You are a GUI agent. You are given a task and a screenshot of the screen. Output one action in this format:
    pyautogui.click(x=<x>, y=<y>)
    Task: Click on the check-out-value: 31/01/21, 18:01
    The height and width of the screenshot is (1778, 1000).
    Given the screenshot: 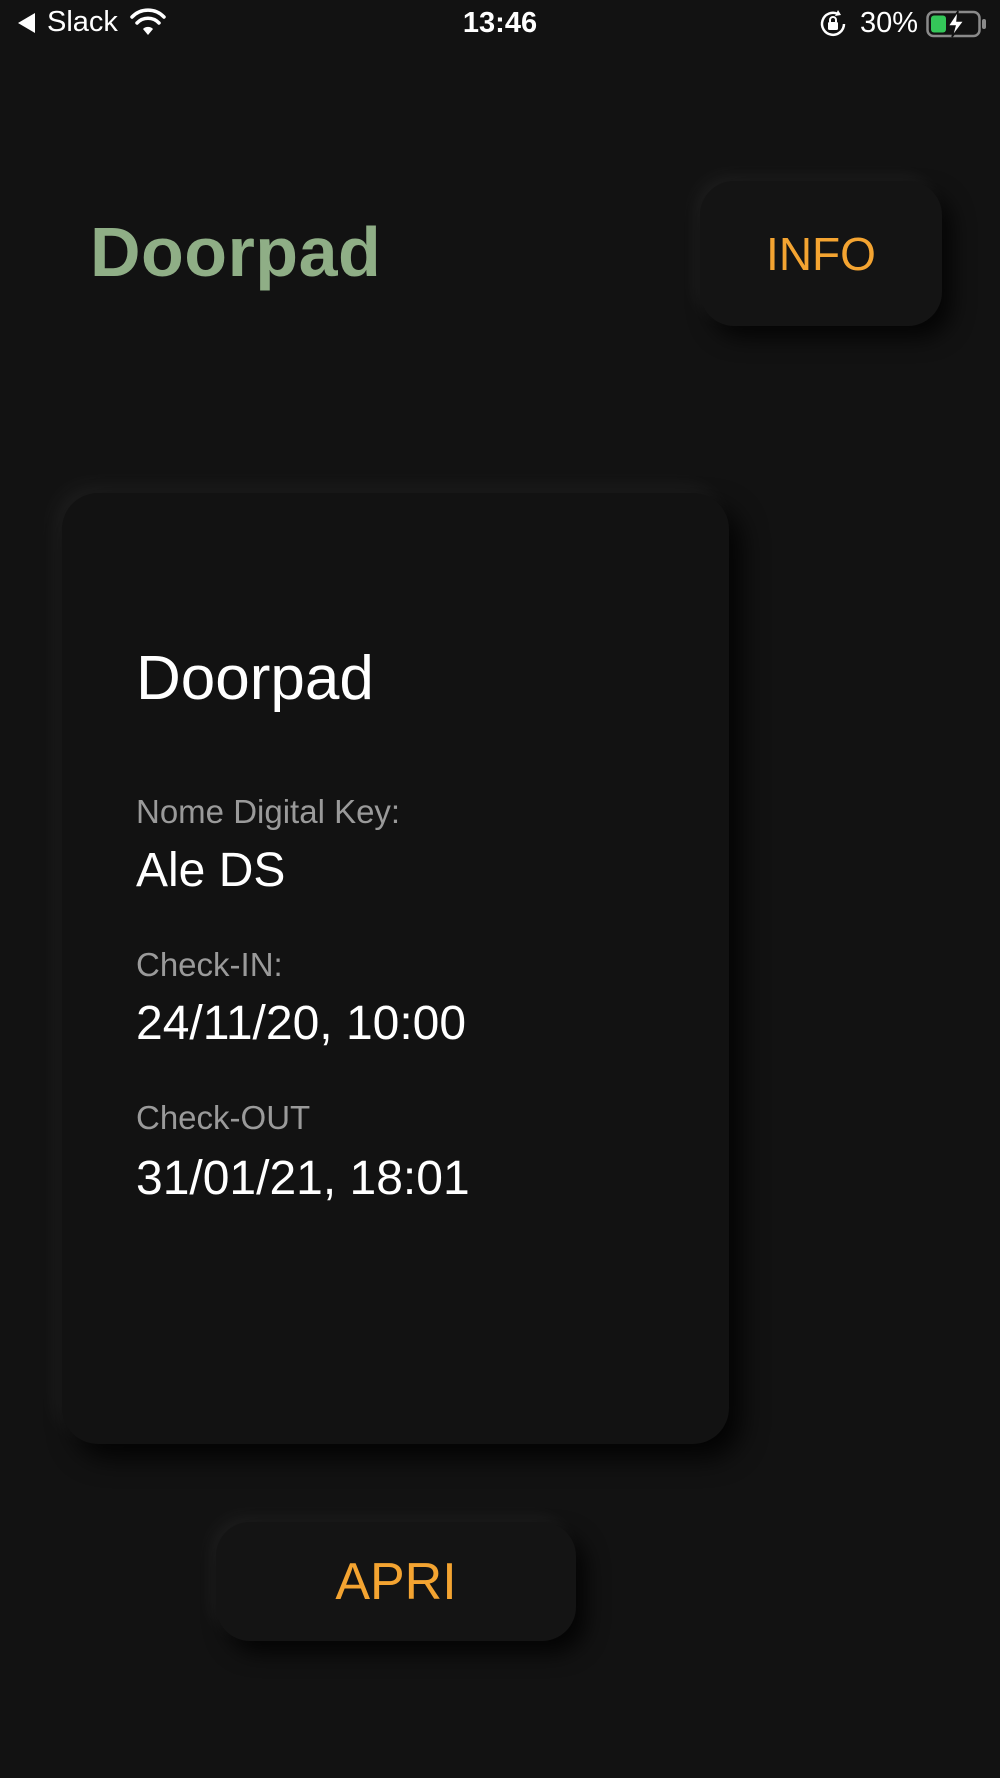 What is the action you would take?
    pyautogui.click(x=303, y=1178)
    